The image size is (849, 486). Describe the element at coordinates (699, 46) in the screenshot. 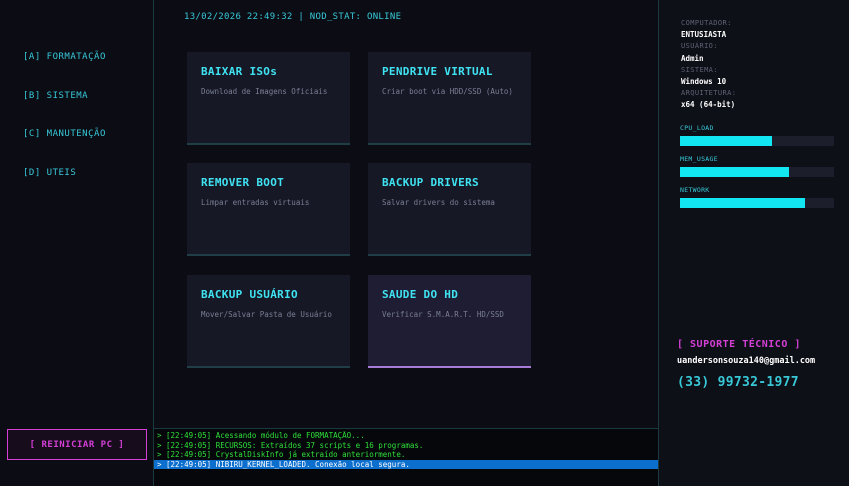

I see `user-label: USUÁRIO:` at that location.